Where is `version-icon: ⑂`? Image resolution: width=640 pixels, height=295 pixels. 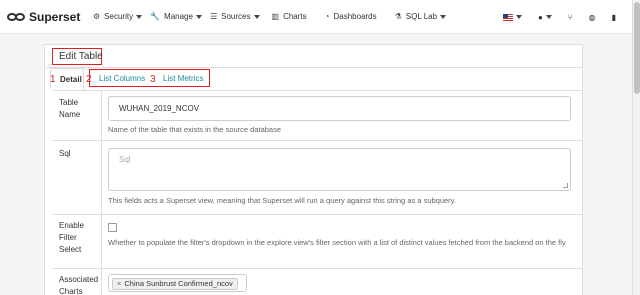 version-icon: ⑂ is located at coordinates (570, 17).